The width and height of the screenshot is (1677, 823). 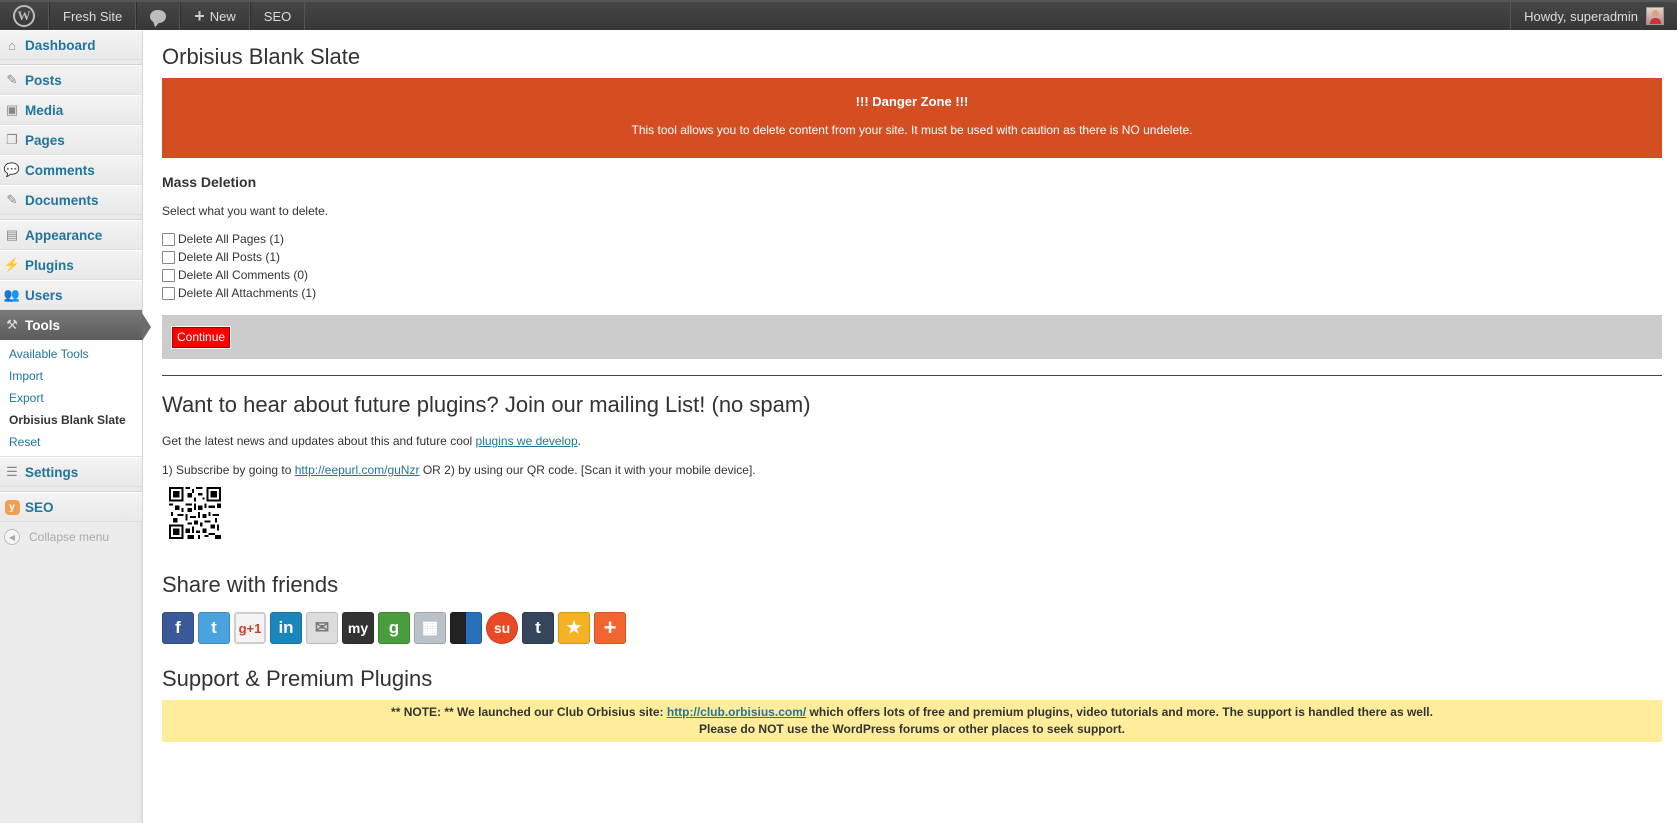 What do you see at coordinates (168, 239) in the screenshot?
I see `delete-pages-checkbox` at bounding box center [168, 239].